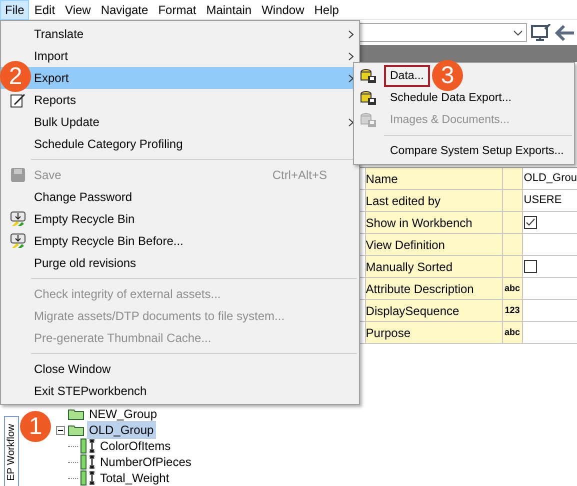  I want to click on property-name: Last edited by, so click(434, 200).